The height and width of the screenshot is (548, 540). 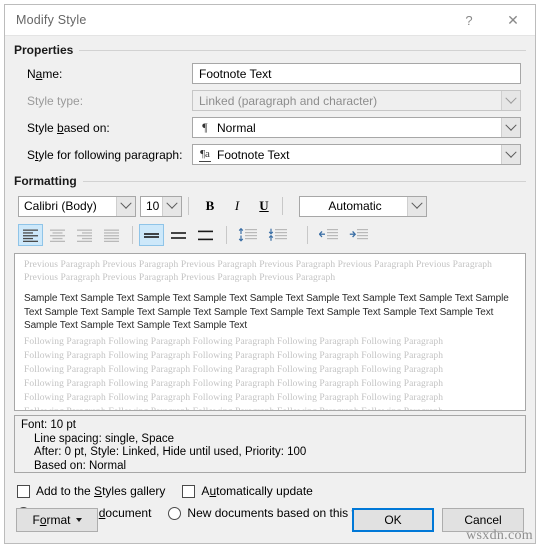 I want to click on decrease-indent-icon, so click(x=328, y=234).